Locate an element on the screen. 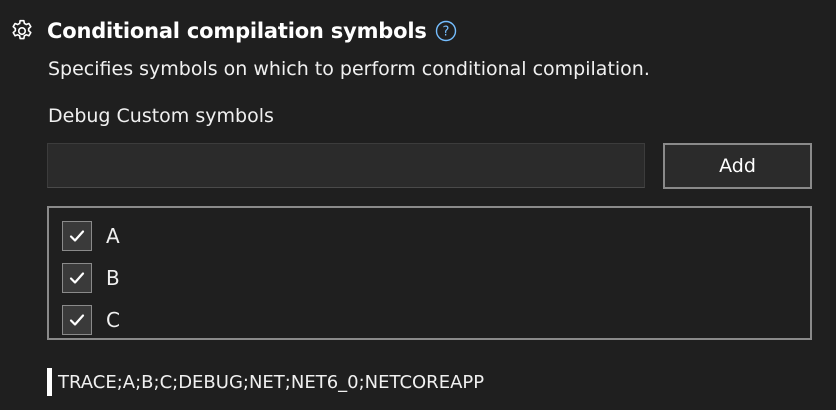  resulting-symbols: TRACE;A;B;C;DEBUG;NET;NET6_0;NETCOREAPP is located at coordinates (265, 382).